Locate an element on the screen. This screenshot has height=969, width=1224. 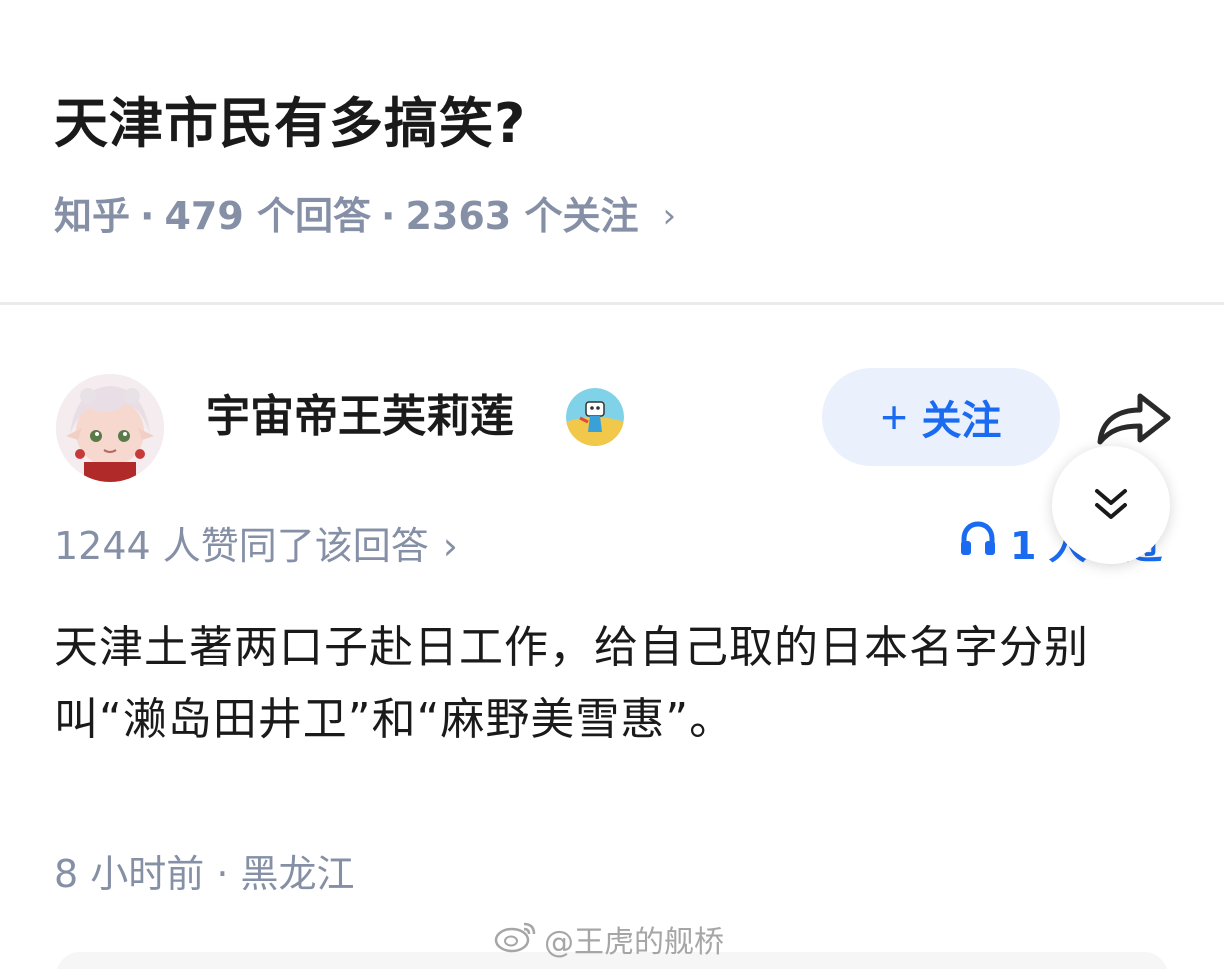
question-meta: 知乎 · 479 个回答 · 2363 个关注 › is located at coordinates (365, 216).